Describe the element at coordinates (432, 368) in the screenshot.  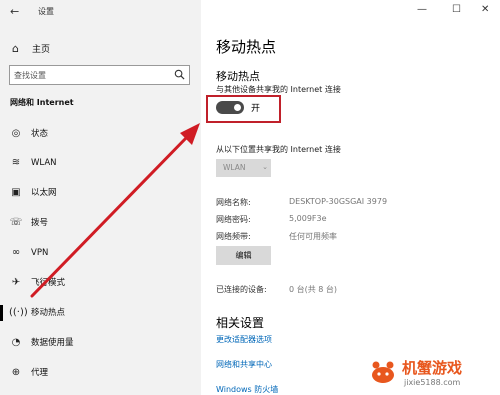
I see `watermark-text: 机蟹游戏` at that location.